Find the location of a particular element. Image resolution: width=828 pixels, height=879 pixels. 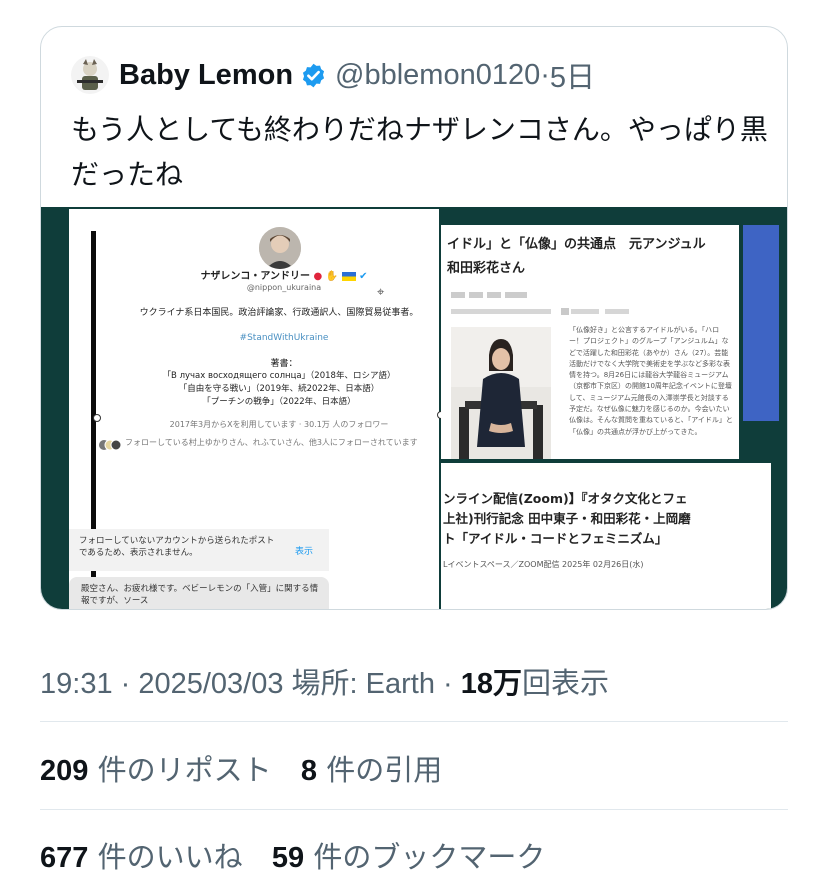

handshake-icon: ✋ is located at coordinates (332, 276).